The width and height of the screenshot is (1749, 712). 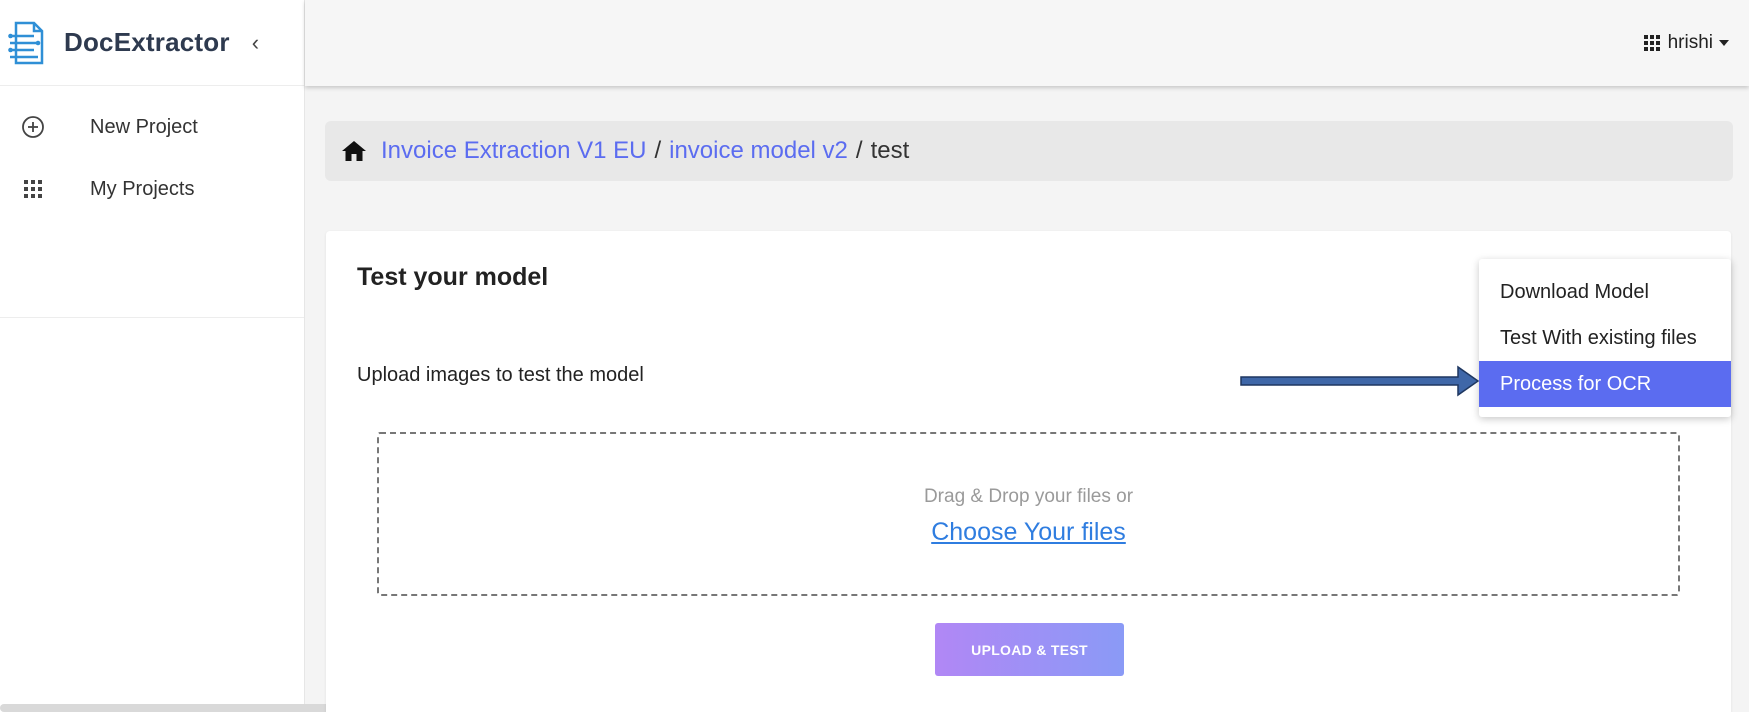 What do you see at coordinates (354, 151) in the screenshot?
I see `home-icon` at bounding box center [354, 151].